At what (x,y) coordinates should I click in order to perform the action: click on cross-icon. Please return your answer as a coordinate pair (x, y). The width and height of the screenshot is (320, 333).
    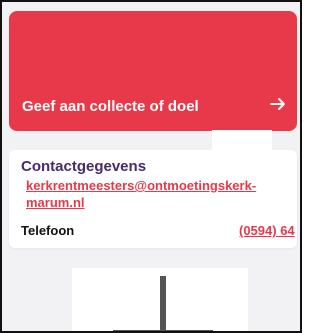
    Looking at the image, I should click on (163, 303).